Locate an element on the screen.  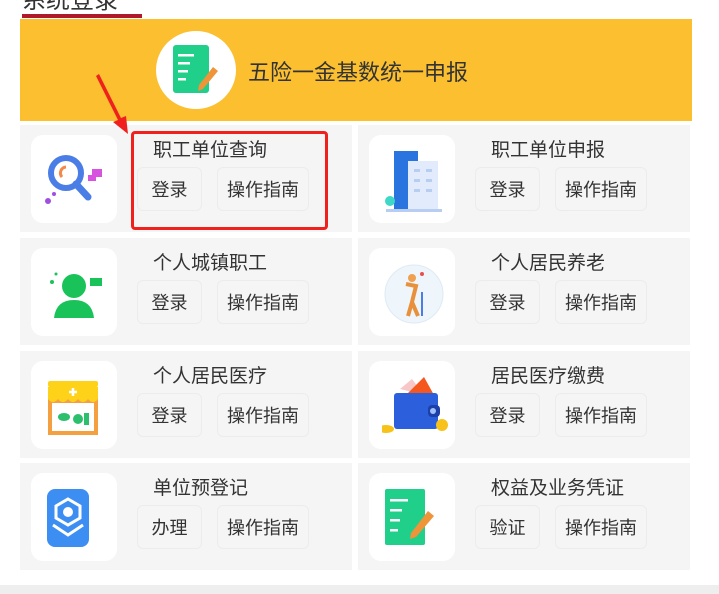
service-card: 个人城镇职工 登录 操作指南 is located at coordinates (186, 291).